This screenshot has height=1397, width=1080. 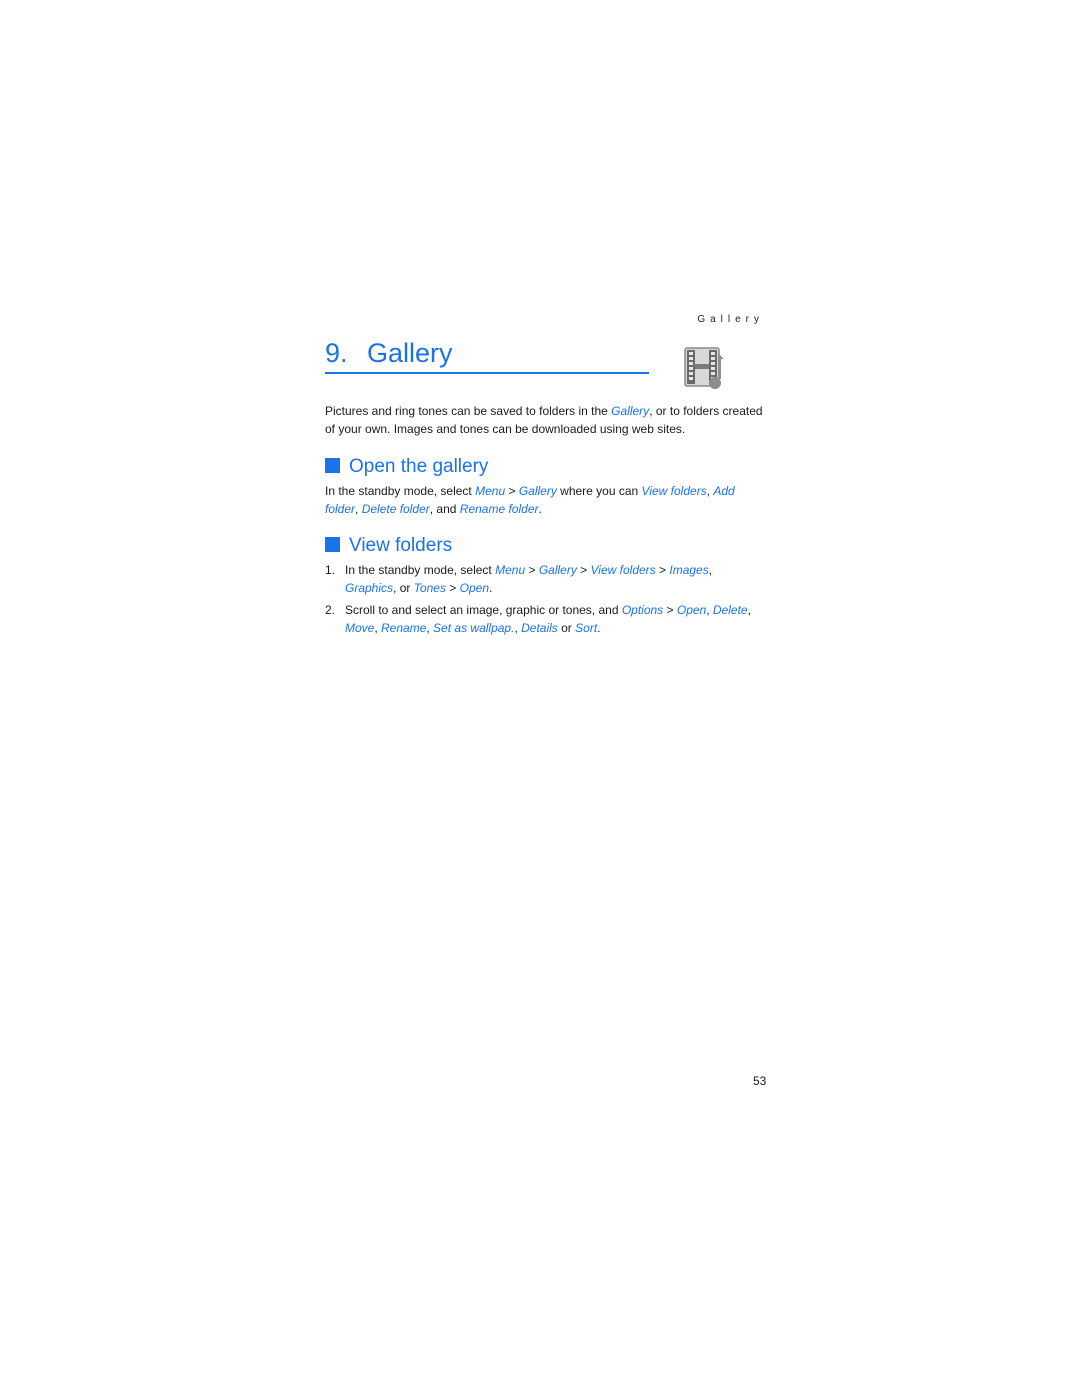 I want to click on link-options: Options, so click(x=642, y=610).